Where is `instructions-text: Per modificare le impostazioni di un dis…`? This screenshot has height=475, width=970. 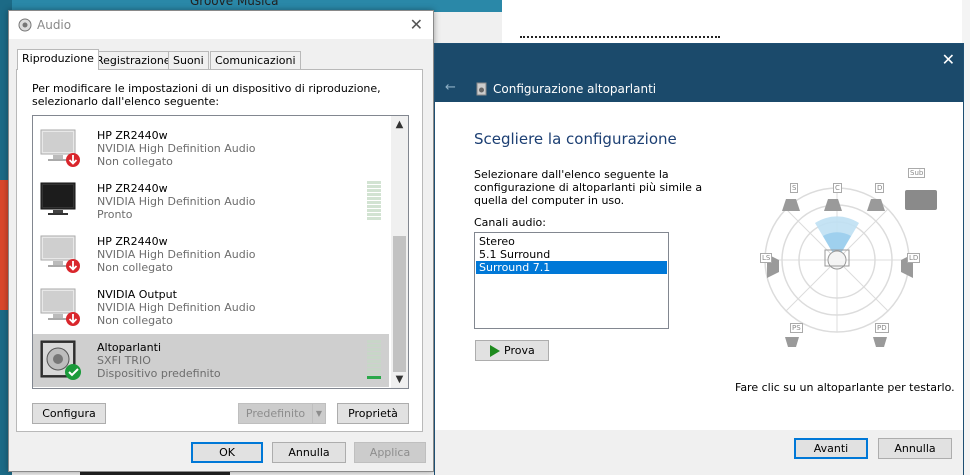 instructions-text: Per modificare le impostazioni di un dis… is located at coordinates (206, 95).